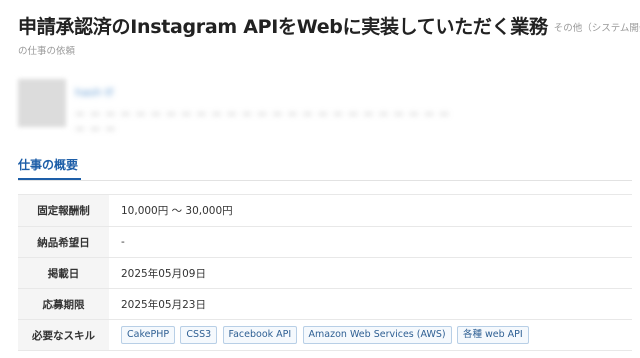 Image resolution: width=640 pixels, height=358 pixels. I want to click on row-value-fixed-pay: 10,000円 ～ 30,000円, so click(177, 211).